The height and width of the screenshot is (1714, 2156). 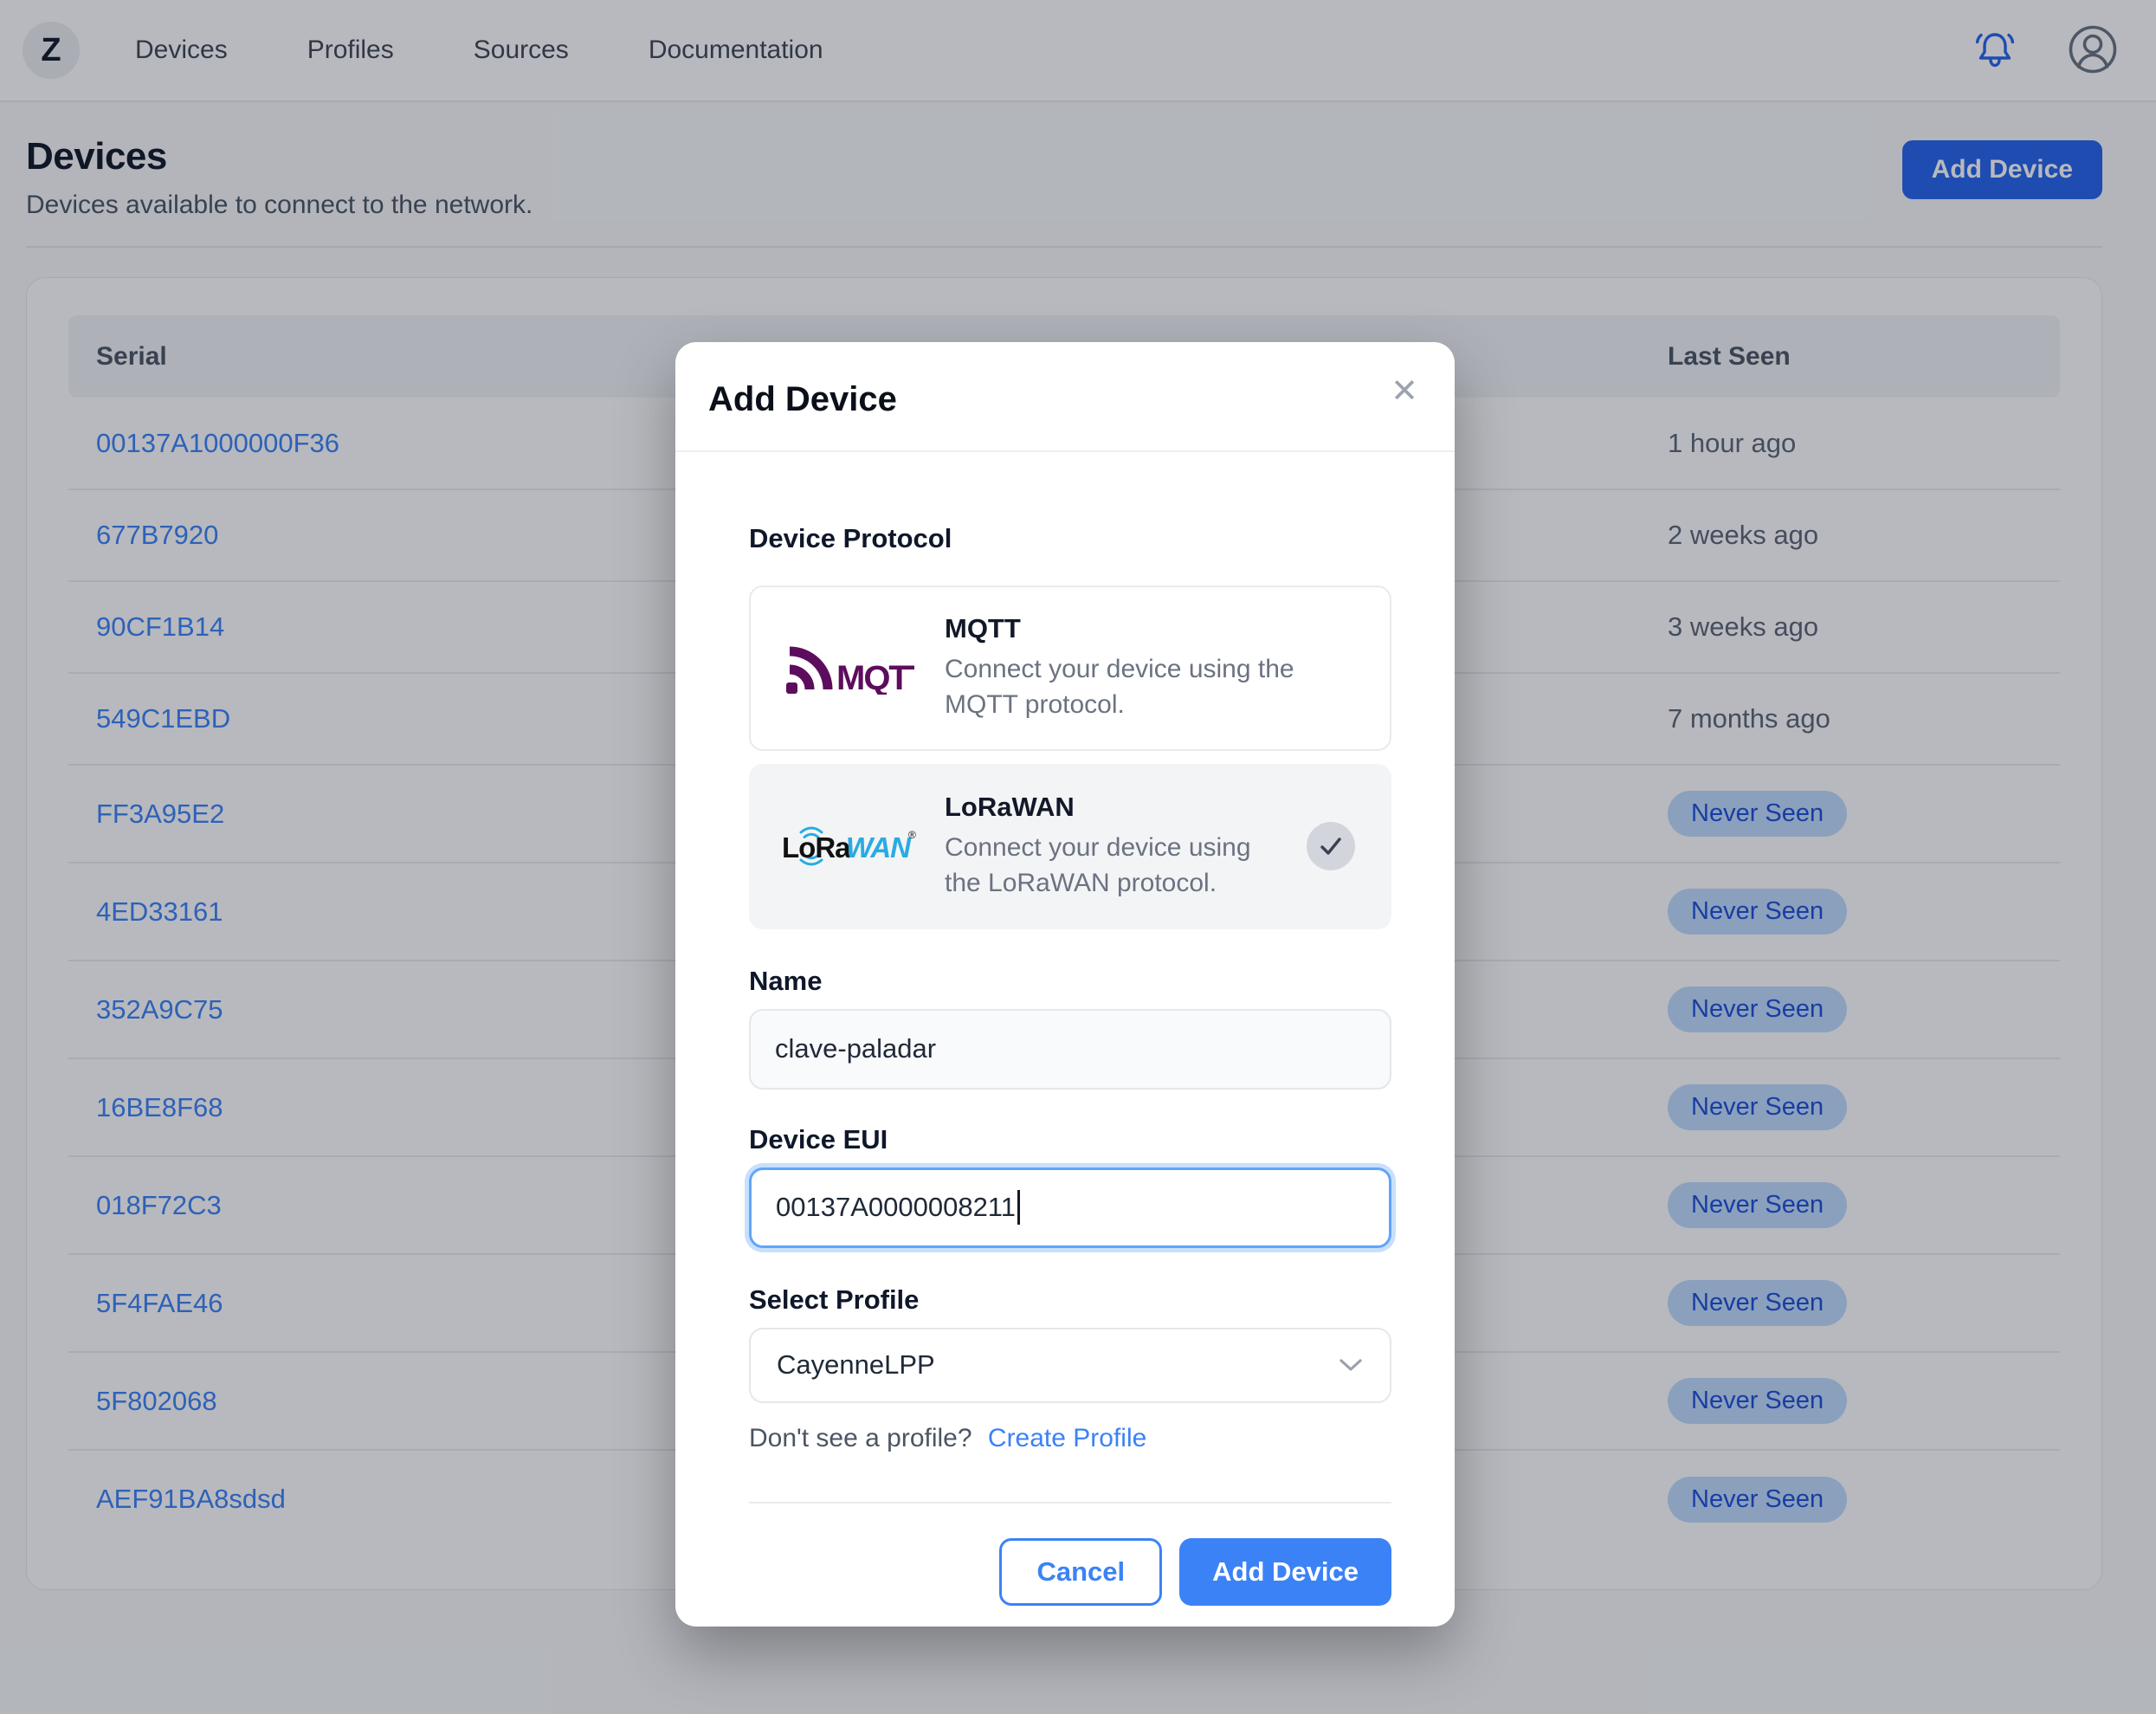 What do you see at coordinates (875, 677) in the screenshot?
I see `svg-text: MQTT` at bounding box center [875, 677].